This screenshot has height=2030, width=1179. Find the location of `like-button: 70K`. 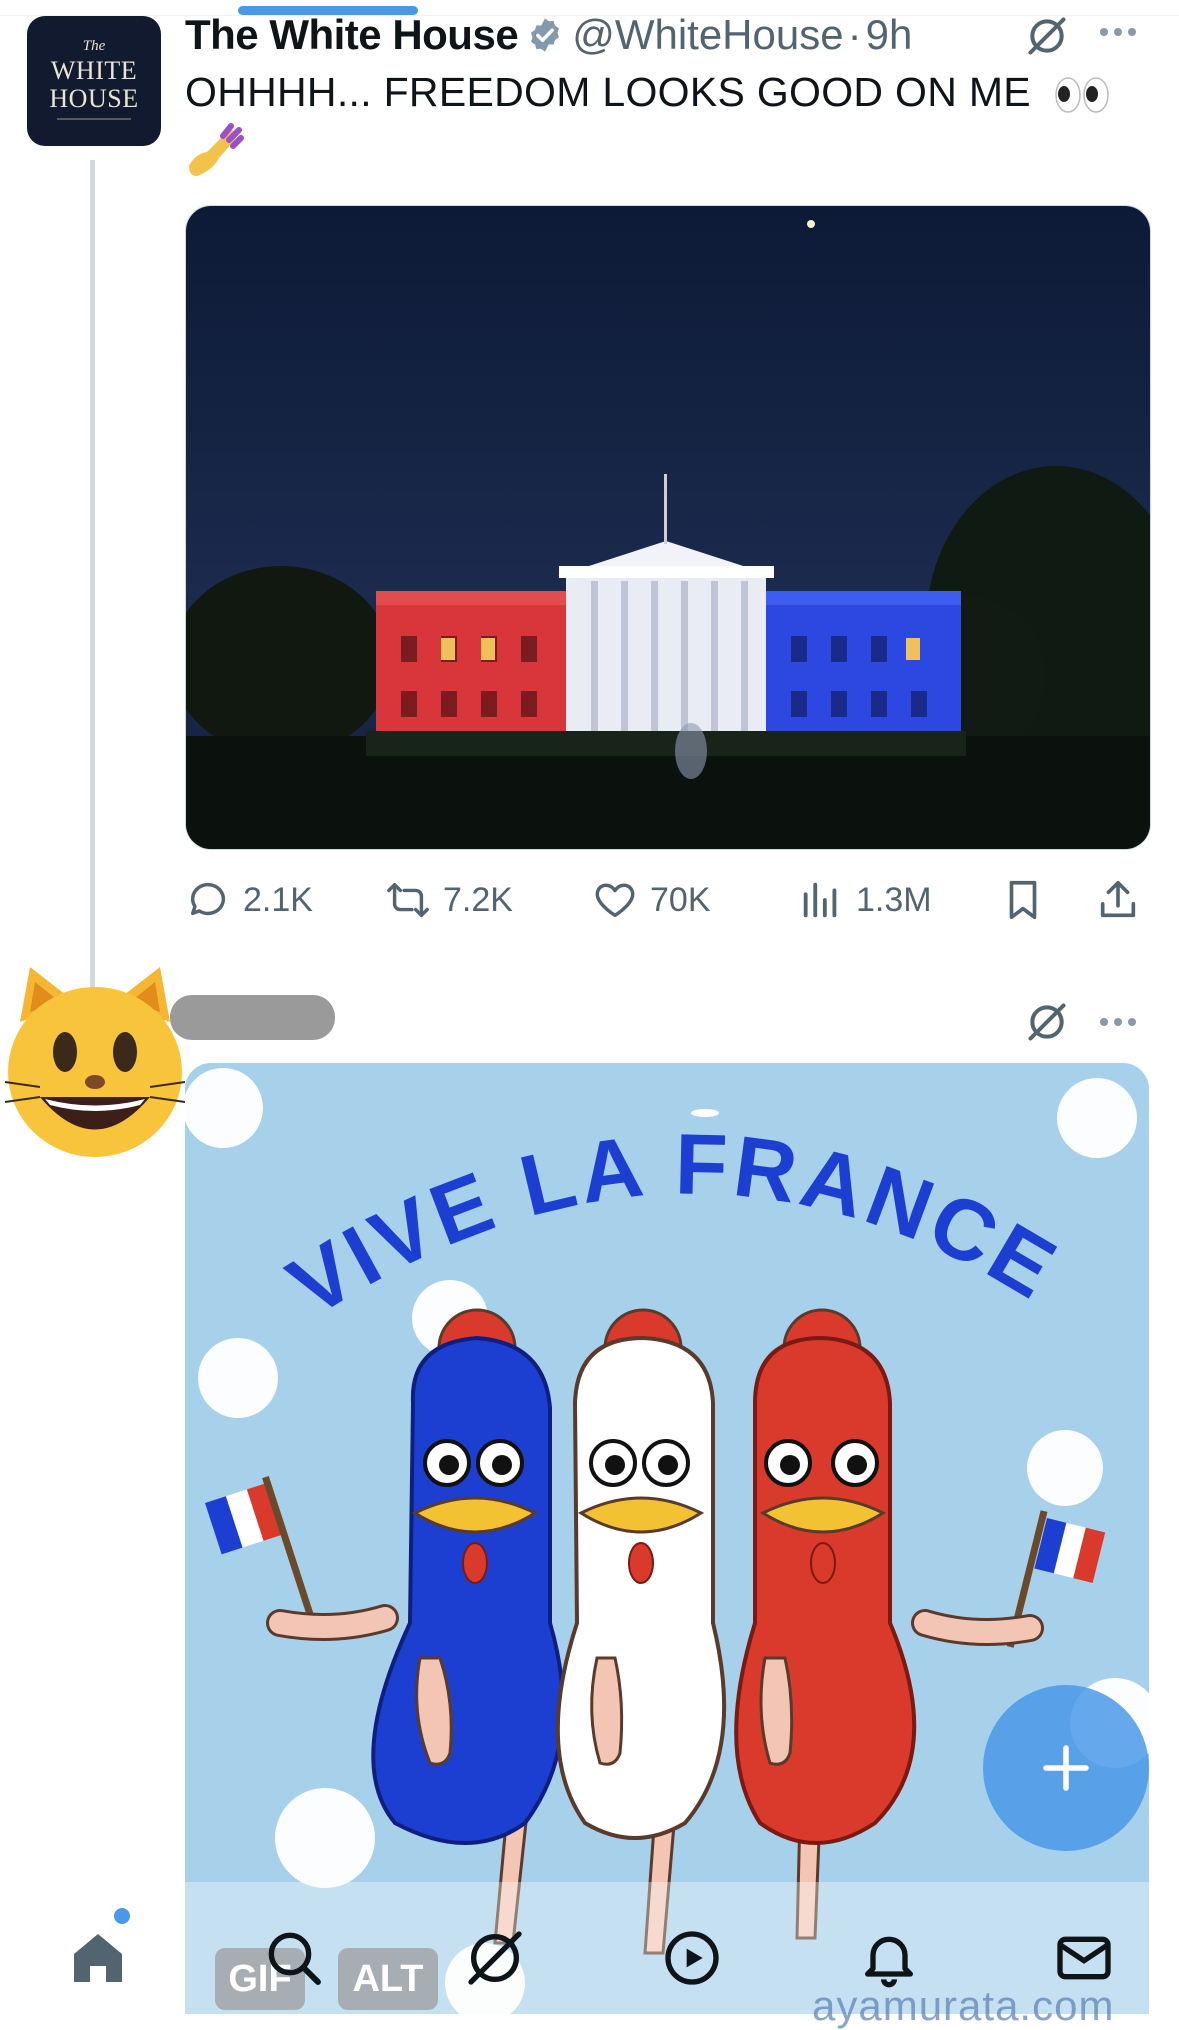

like-button: 70K is located at coordinates (651, 900).